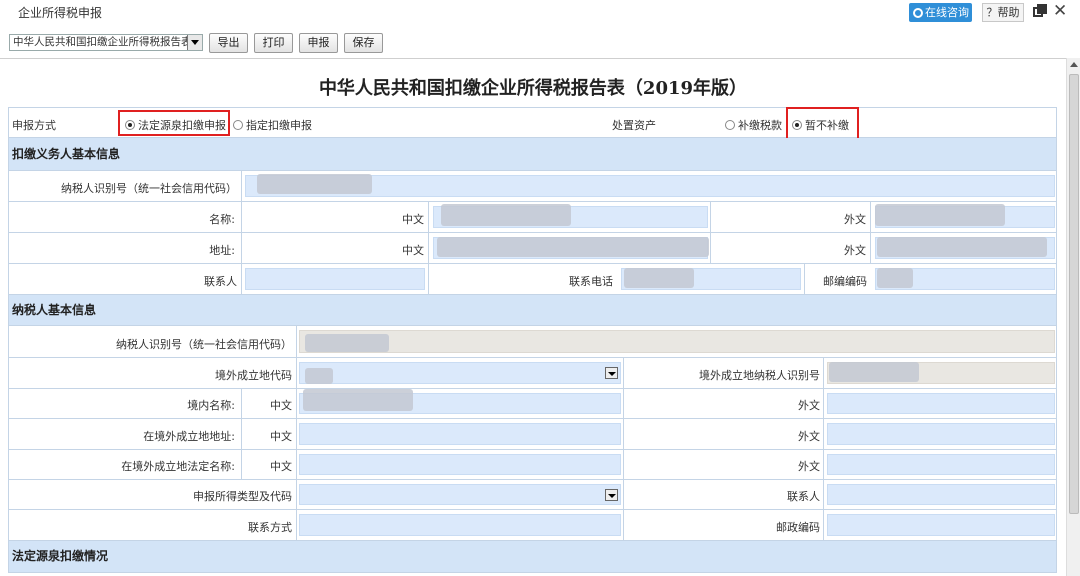  I want to click on print-button: 打印, so click(273, 43).